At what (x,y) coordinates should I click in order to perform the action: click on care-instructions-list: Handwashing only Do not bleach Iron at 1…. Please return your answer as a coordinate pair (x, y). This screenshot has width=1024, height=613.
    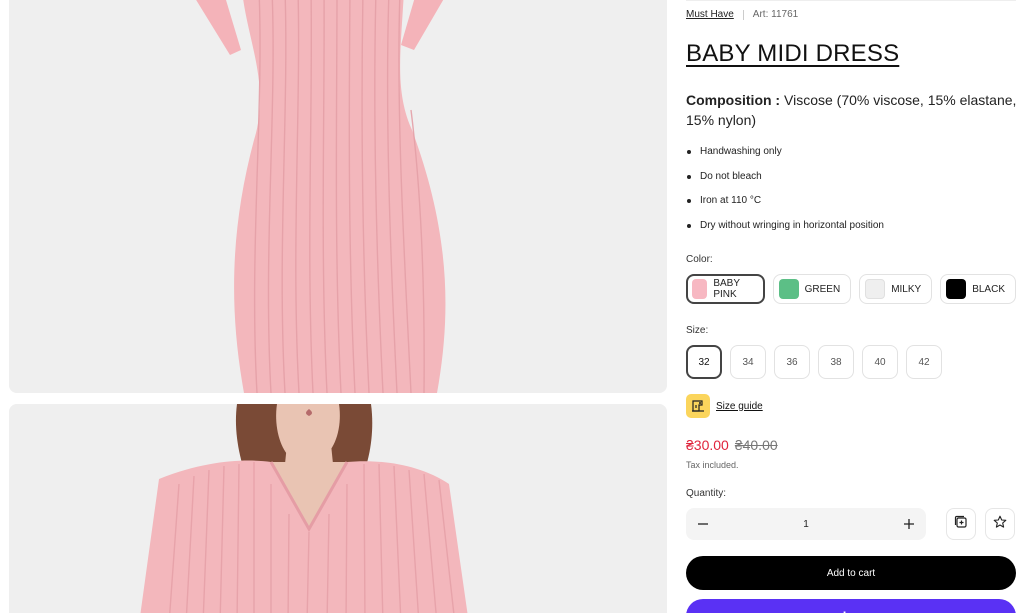
    Looking at the image, I should click on (785, 191).